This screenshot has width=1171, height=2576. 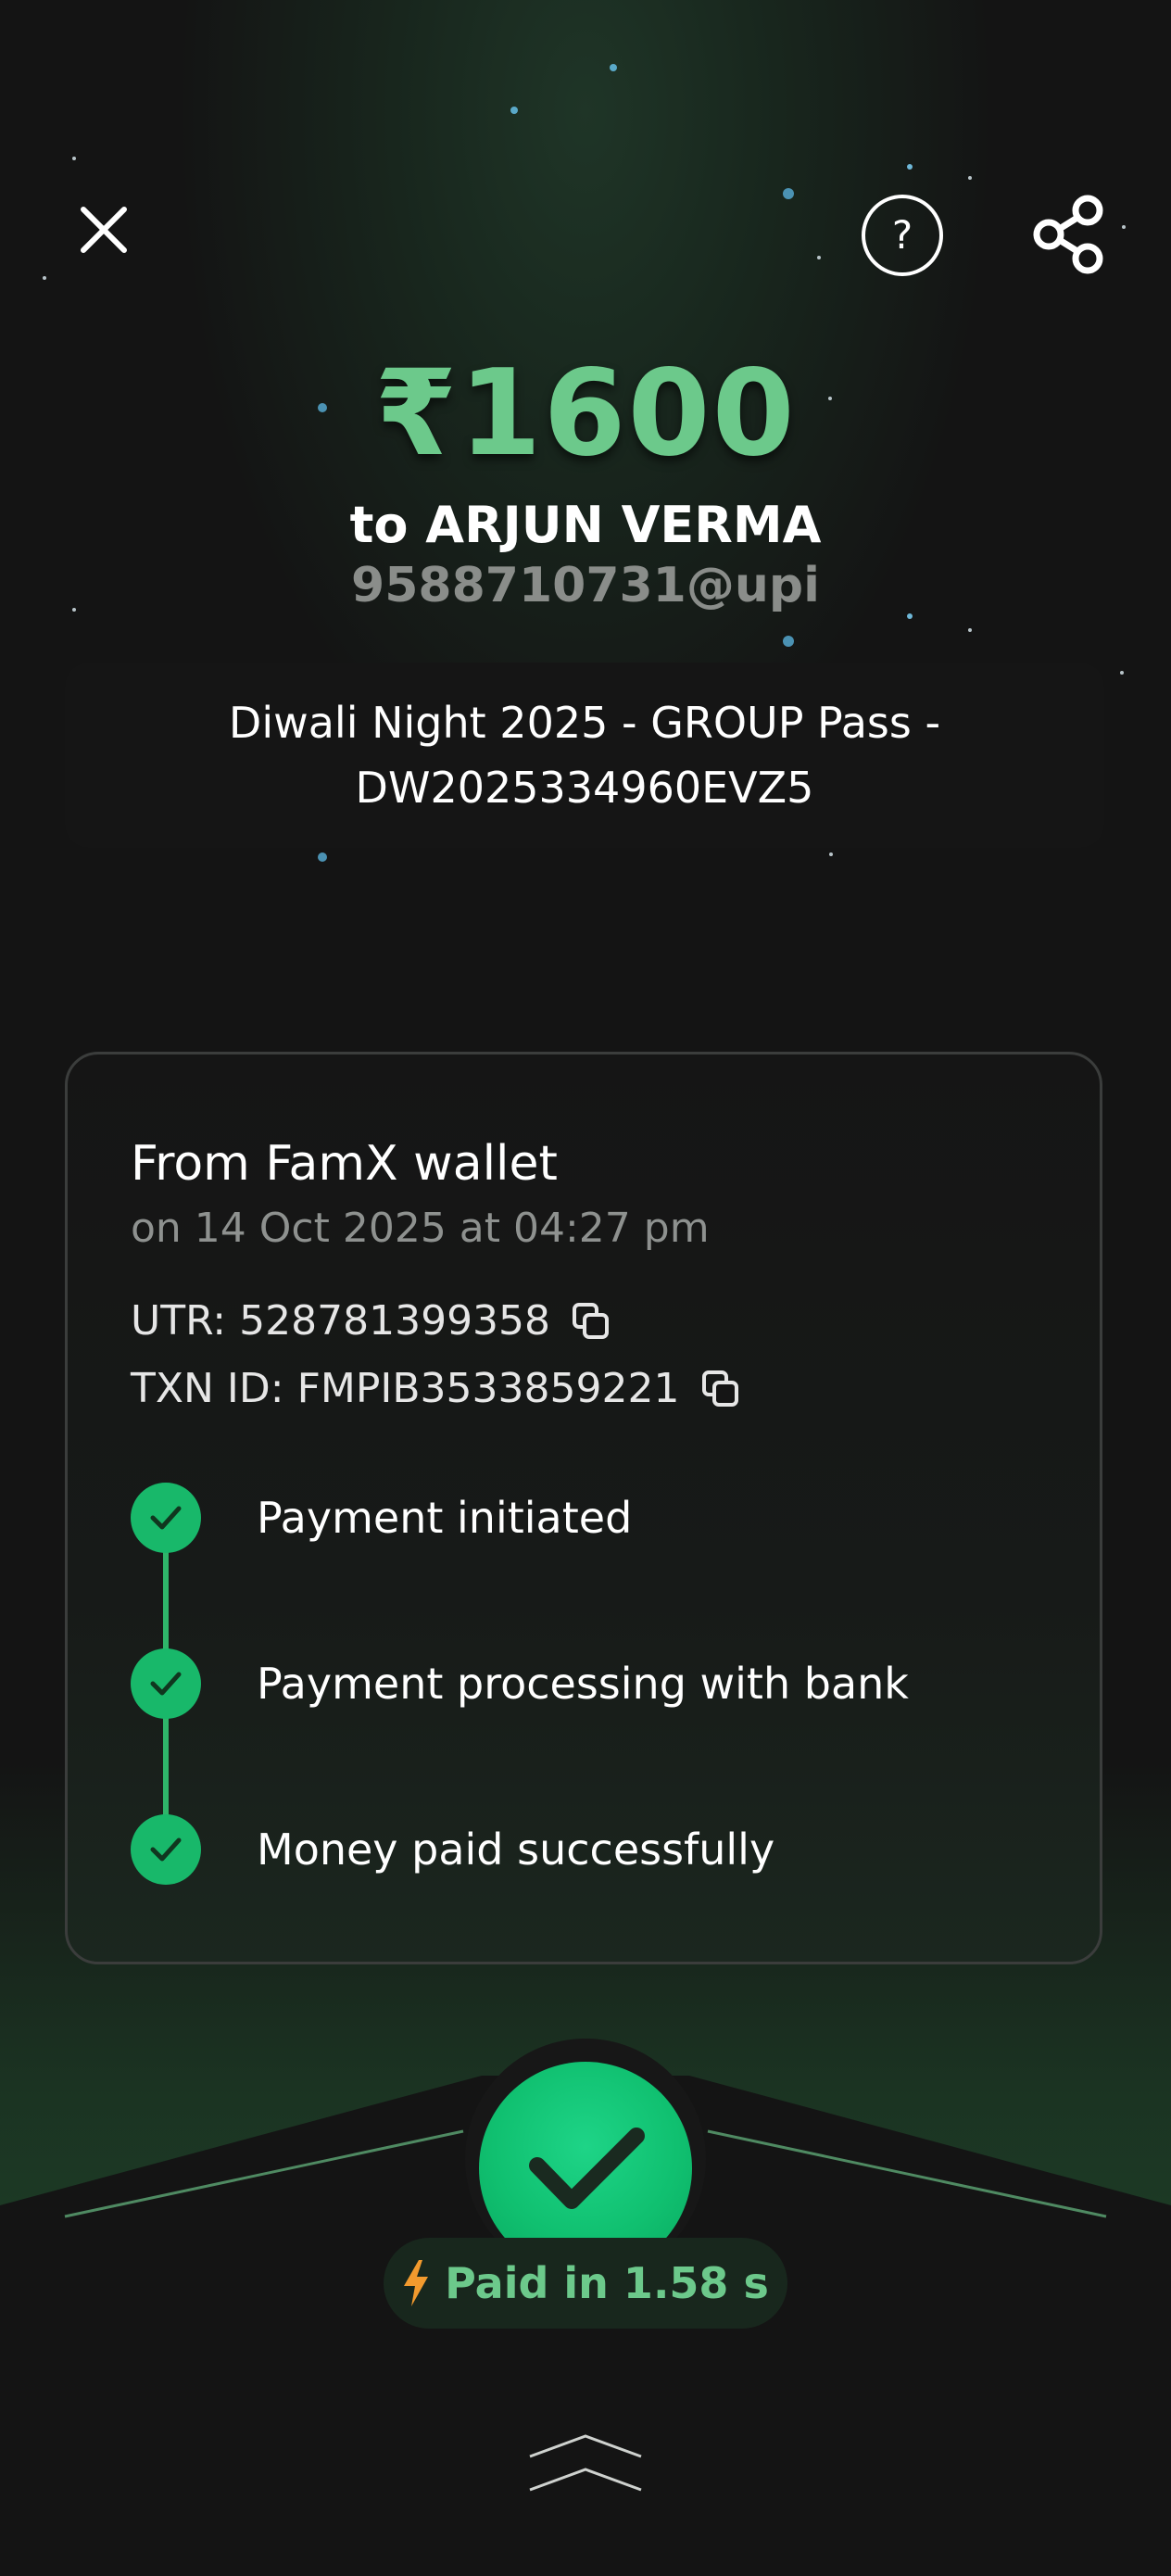 I want to click on close-icon, so click(x=104, y=230).